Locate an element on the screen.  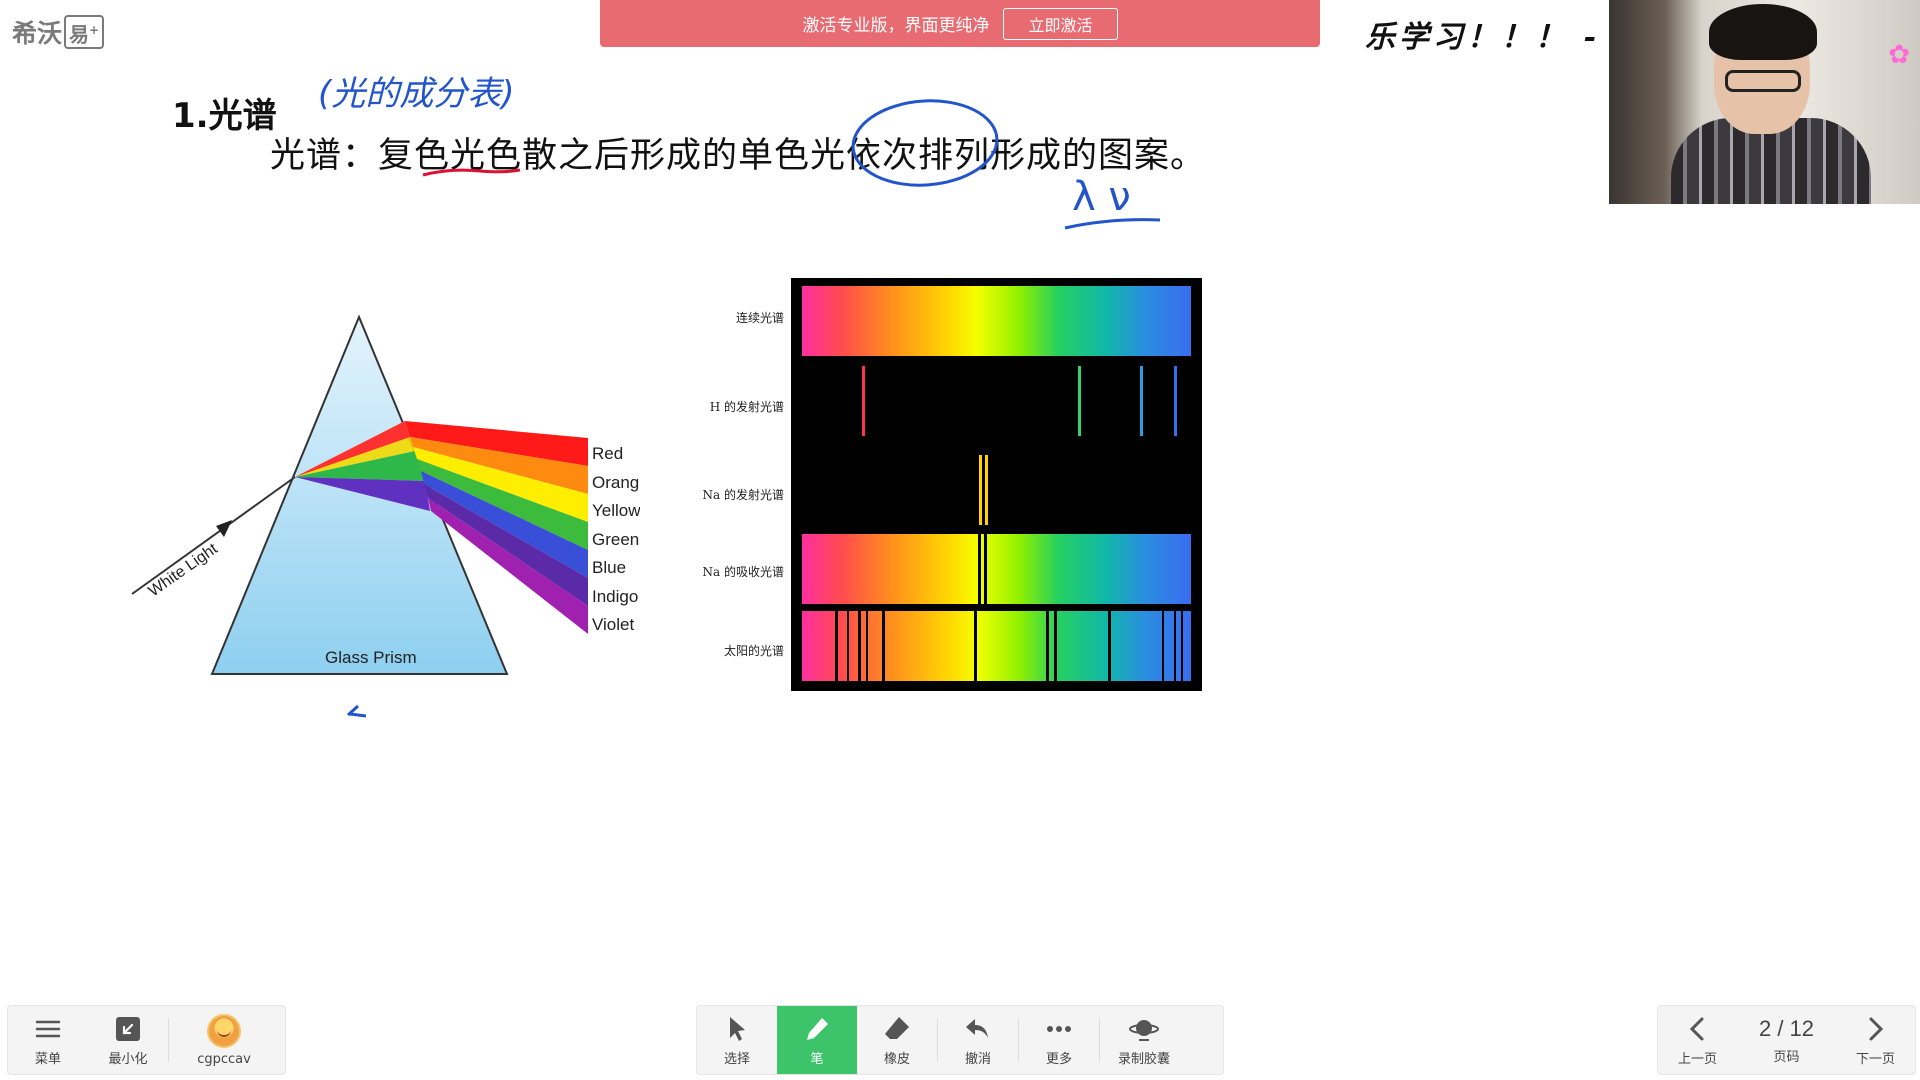
eraser-label: 橡皮 is located at coordinates (896, 1059).